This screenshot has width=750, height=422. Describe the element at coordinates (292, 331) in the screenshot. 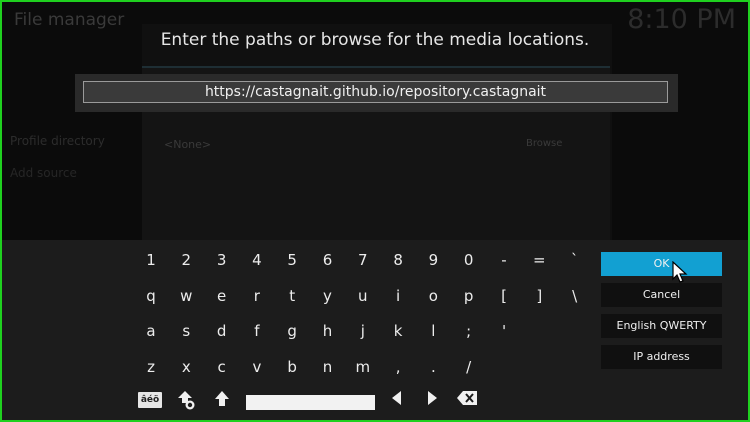

I see `key-2-4: g` at that location.